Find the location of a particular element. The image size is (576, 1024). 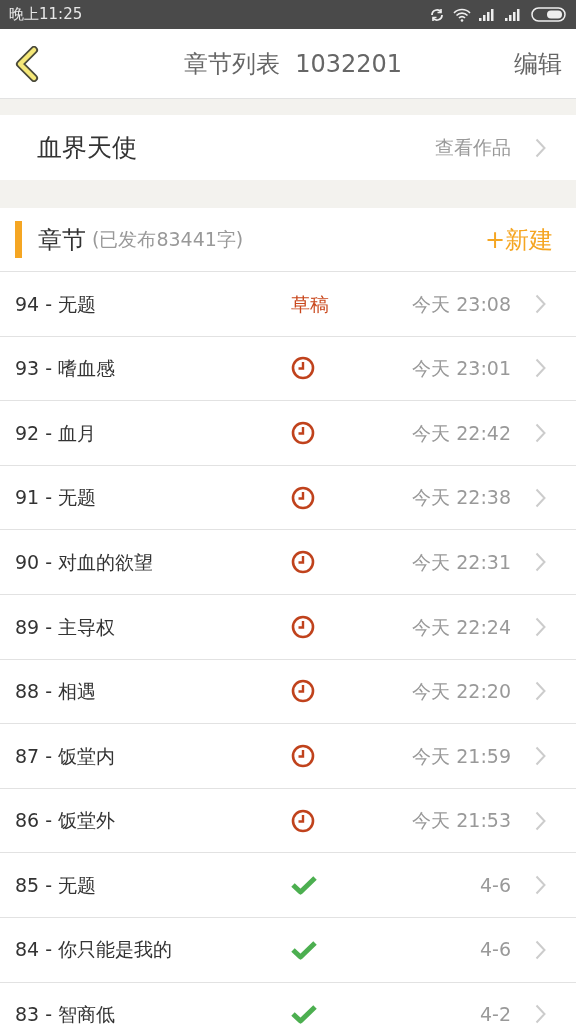

accent-bar is located at coordinates (18, 239).